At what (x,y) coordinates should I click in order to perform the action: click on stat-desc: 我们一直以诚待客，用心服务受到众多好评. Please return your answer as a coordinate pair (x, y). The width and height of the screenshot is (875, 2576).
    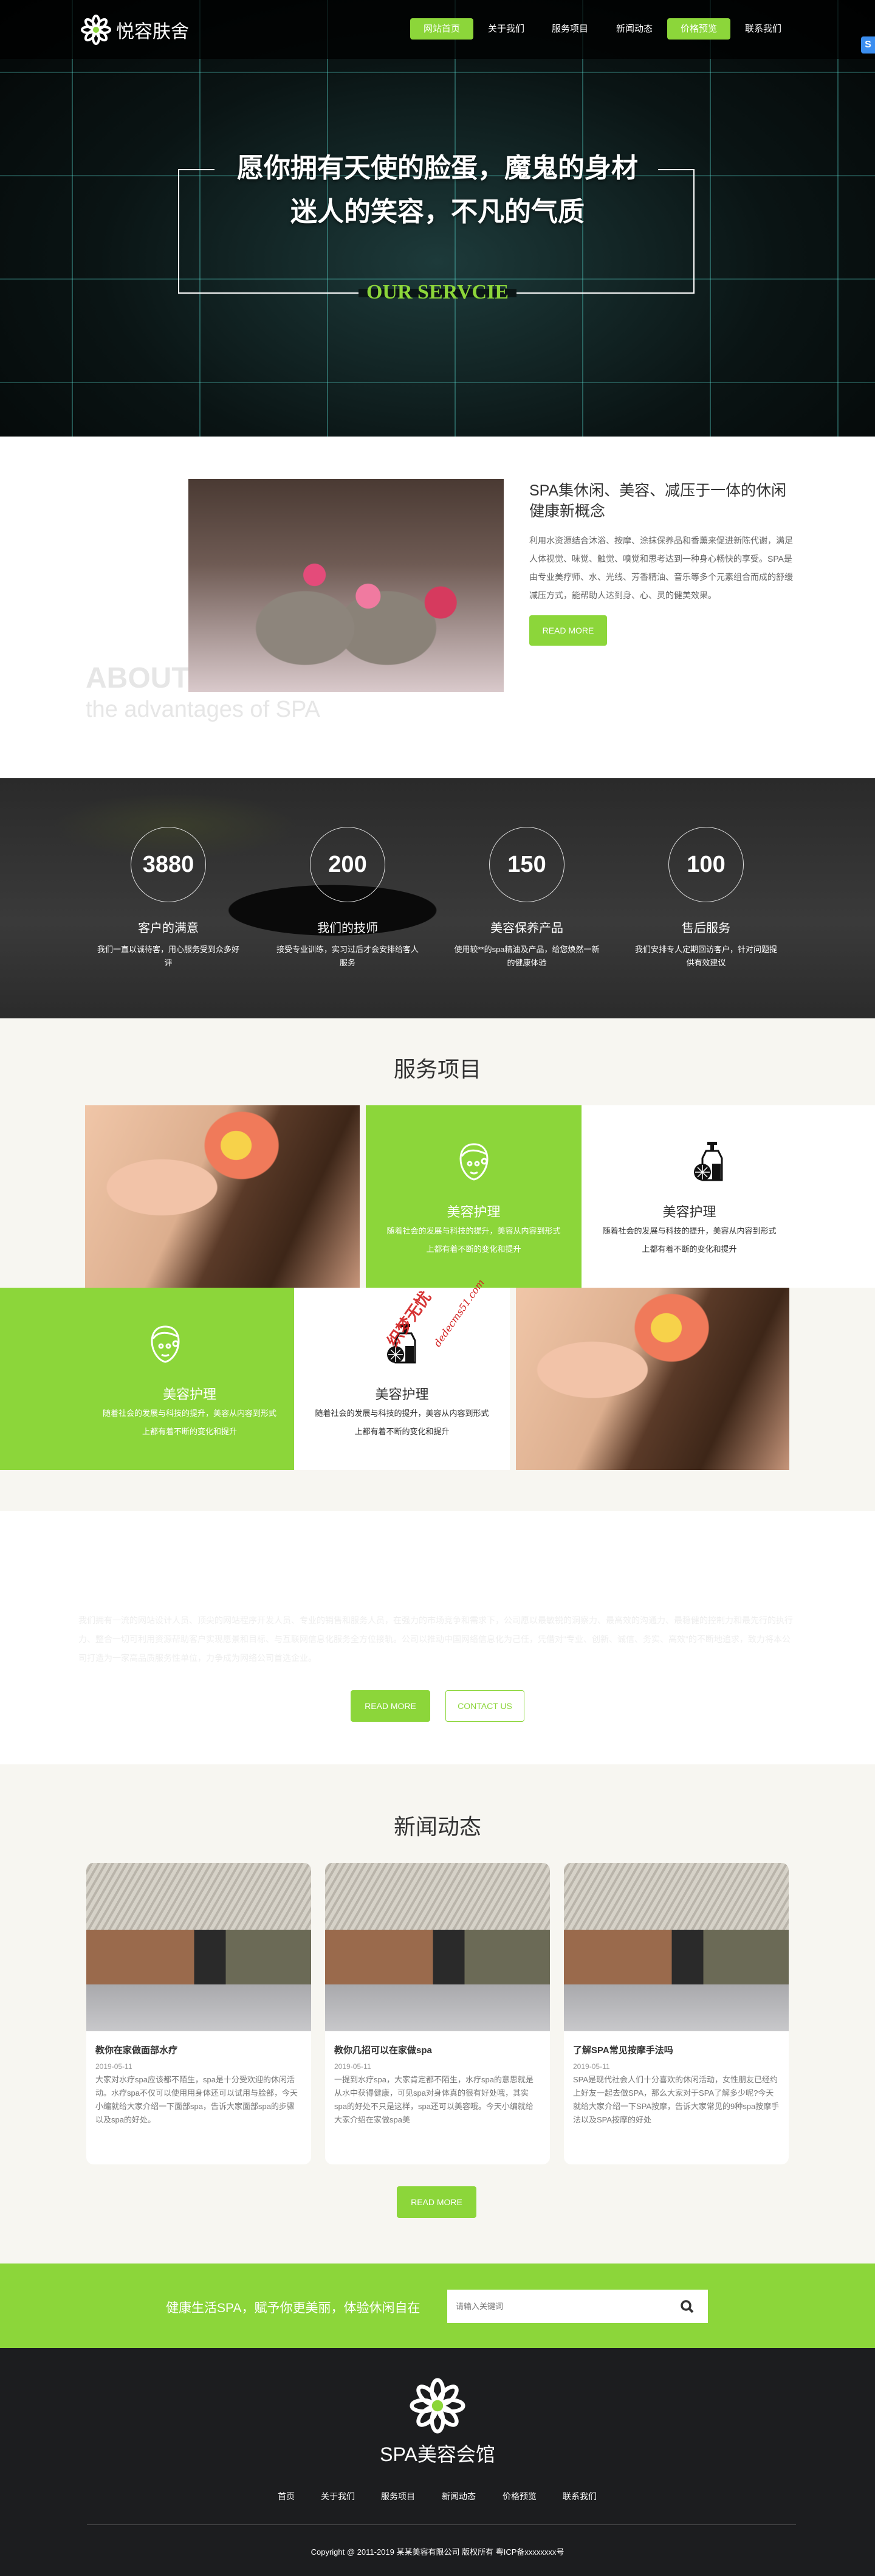
    Looking at the image, I should click on (168, 956).